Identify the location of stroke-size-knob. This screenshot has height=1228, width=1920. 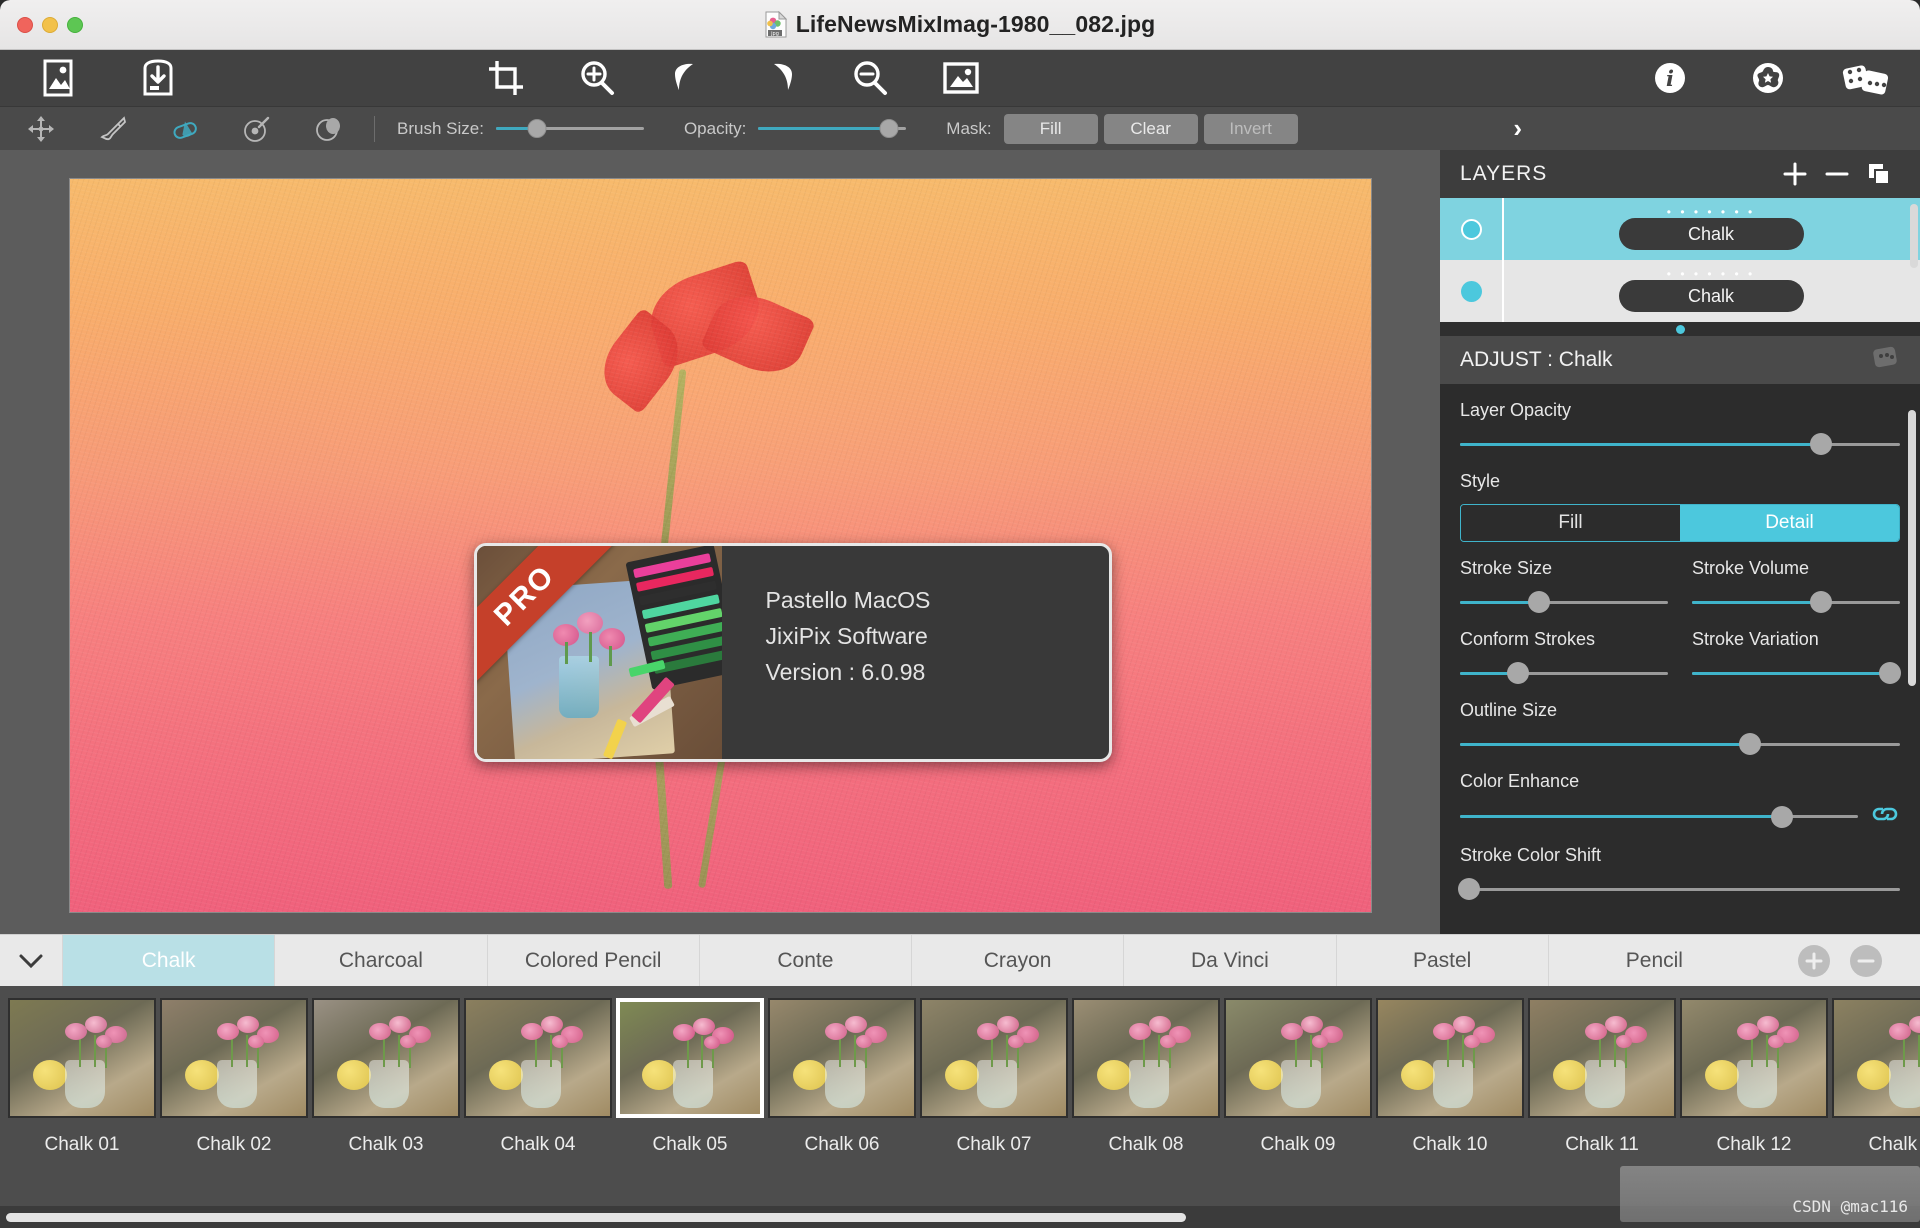
(1539, 602).